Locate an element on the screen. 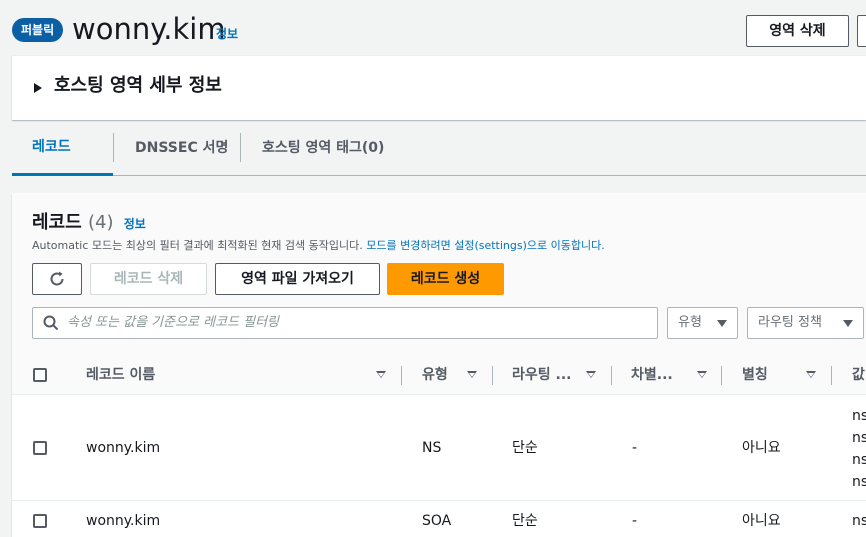 This screenshot has width=866, height=537. records-table-header: 레코드 이름 유형 라우팅 ... 차별... 별칭 값 is located at coordinates (439, 375).